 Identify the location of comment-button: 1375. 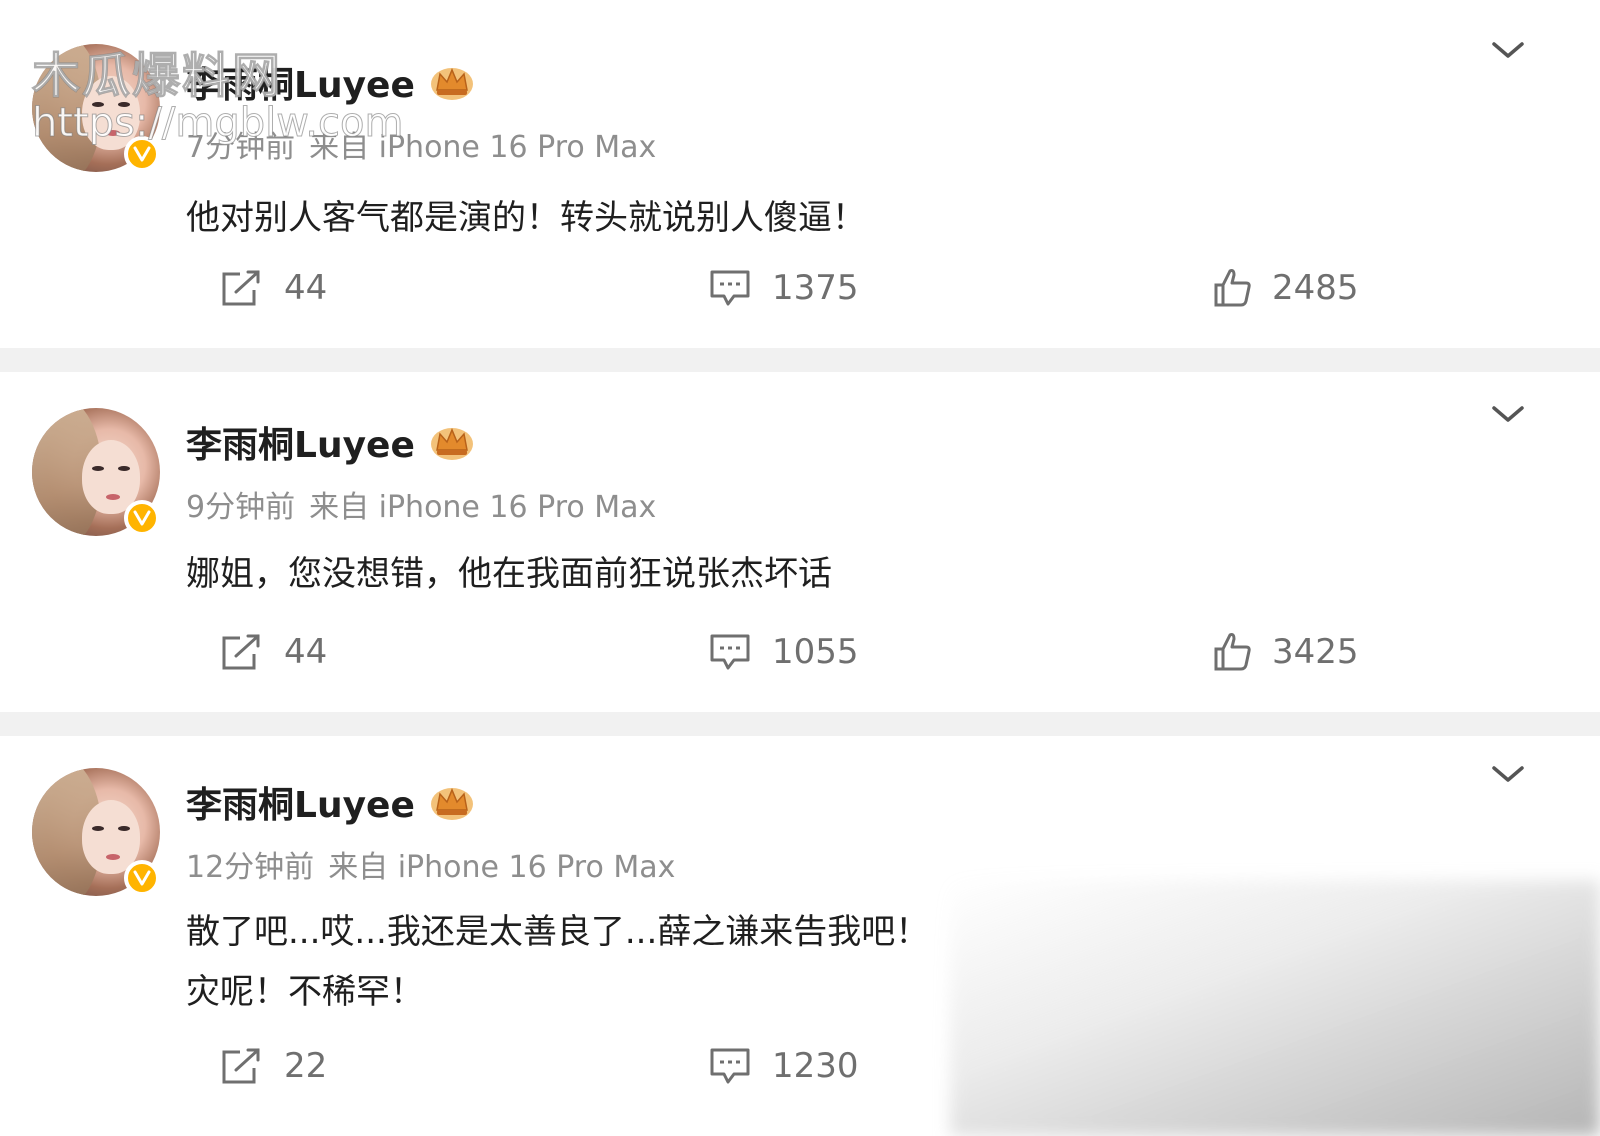
(783, 288).